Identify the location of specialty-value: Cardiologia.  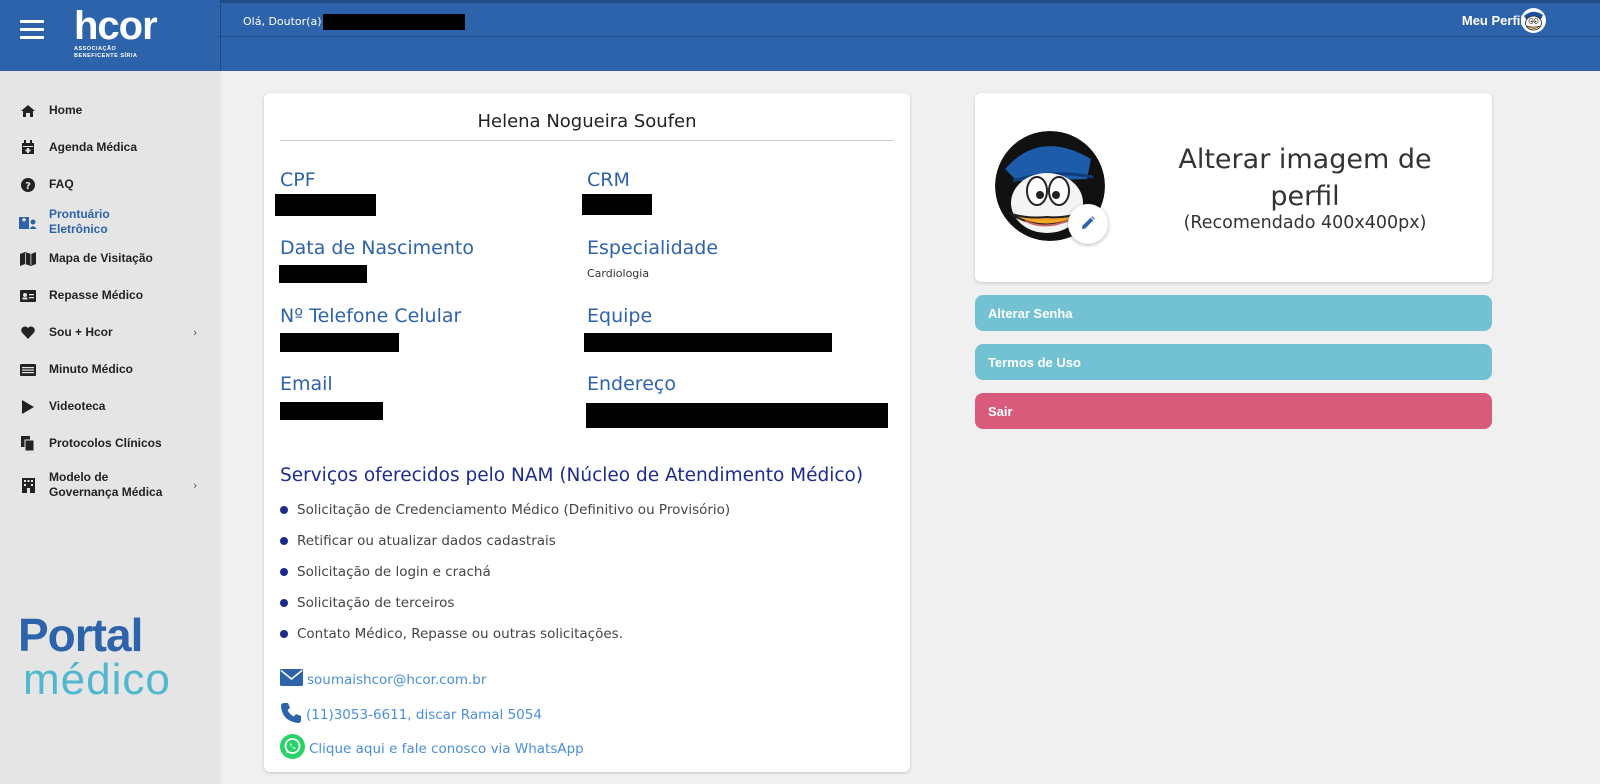
(618, 273).